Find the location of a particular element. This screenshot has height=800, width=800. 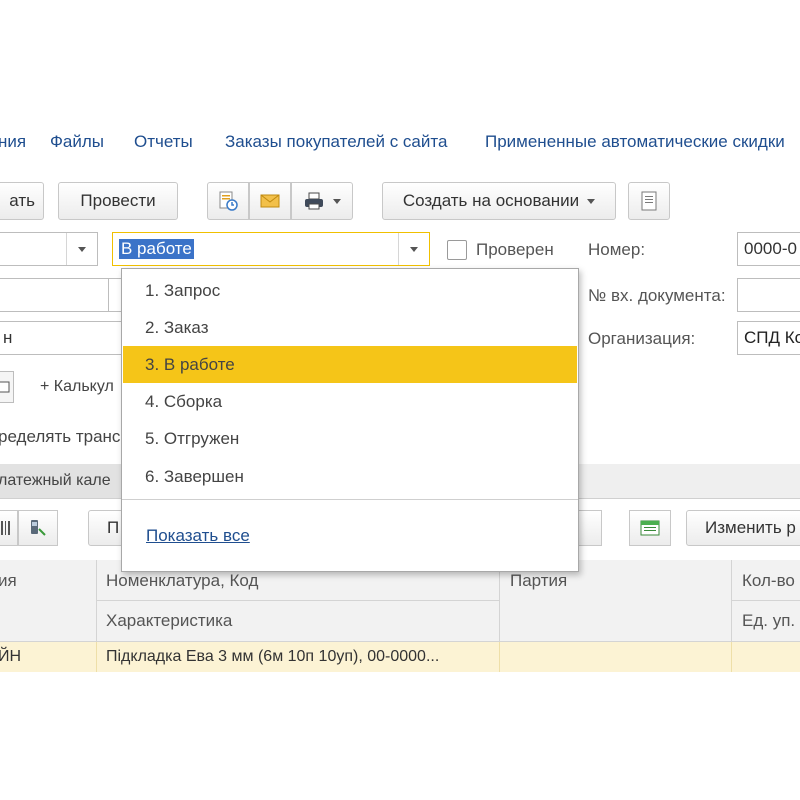

incoming-doc-field is located at coordinates (768, 295).